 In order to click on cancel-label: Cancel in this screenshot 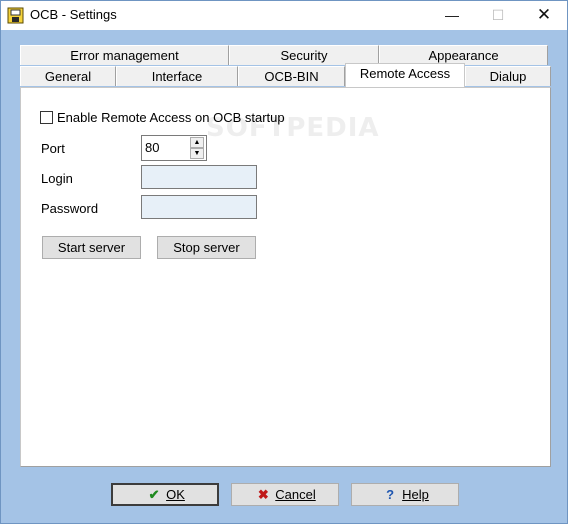, I will do `click(295, 494)`.